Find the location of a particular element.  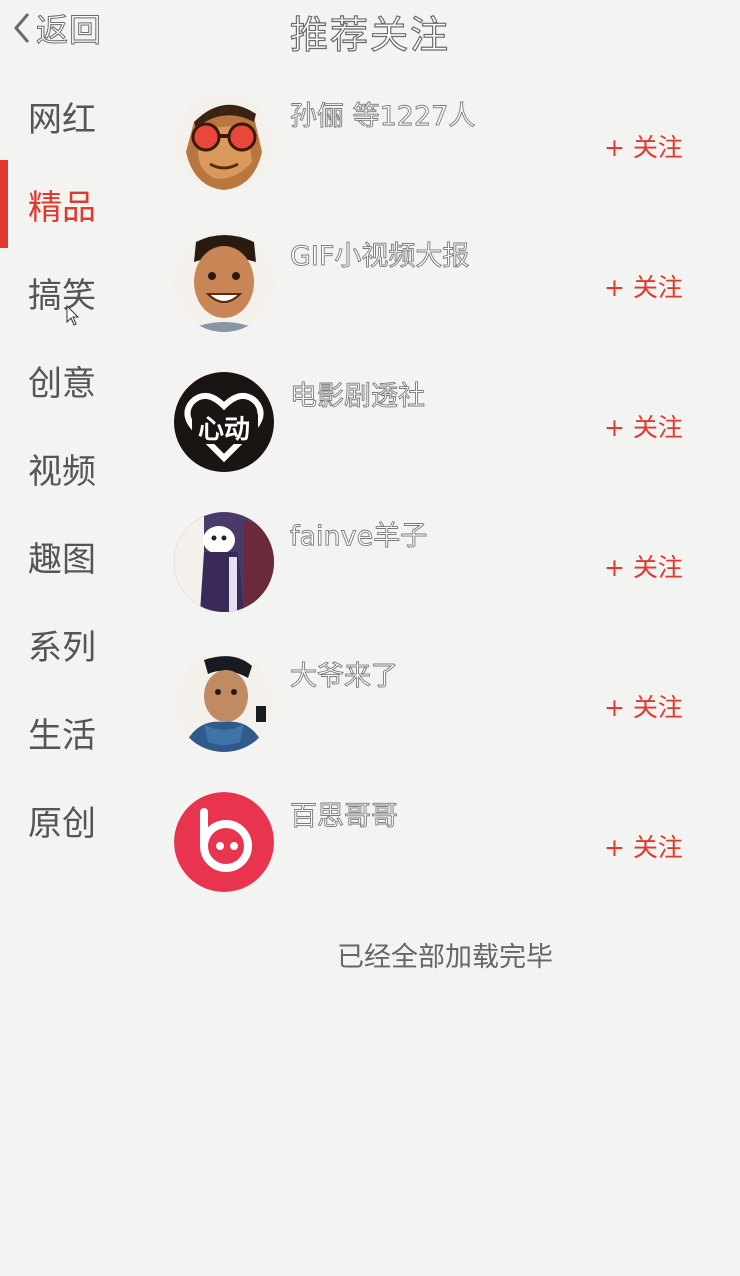

header: 返回 推荐关注 is located at coordinates (370, 29).